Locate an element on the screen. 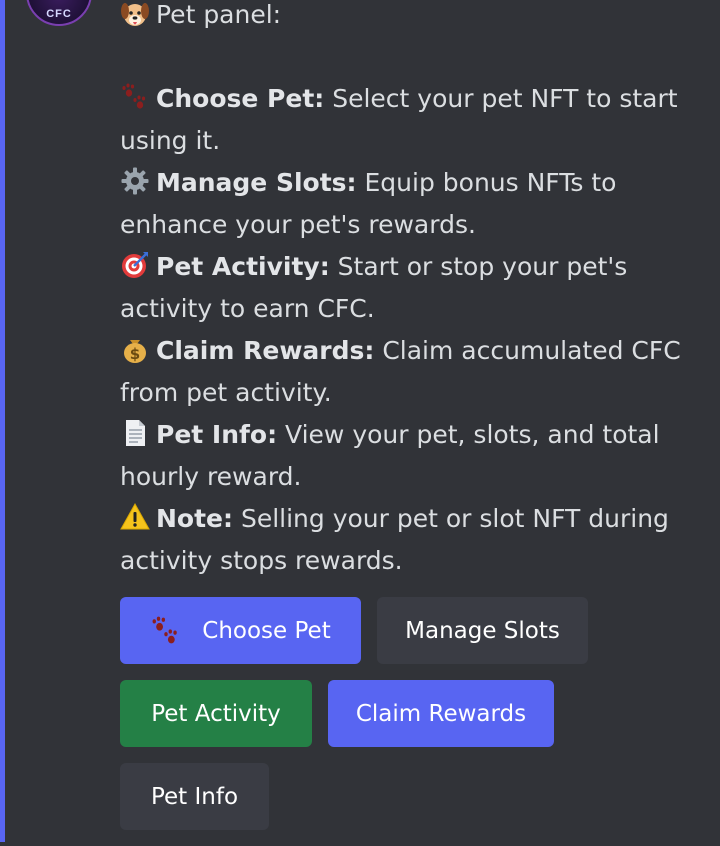 This screenshot has height=846, width=720. pet-info-label: Pet Info is located at coordinates (194, 796).